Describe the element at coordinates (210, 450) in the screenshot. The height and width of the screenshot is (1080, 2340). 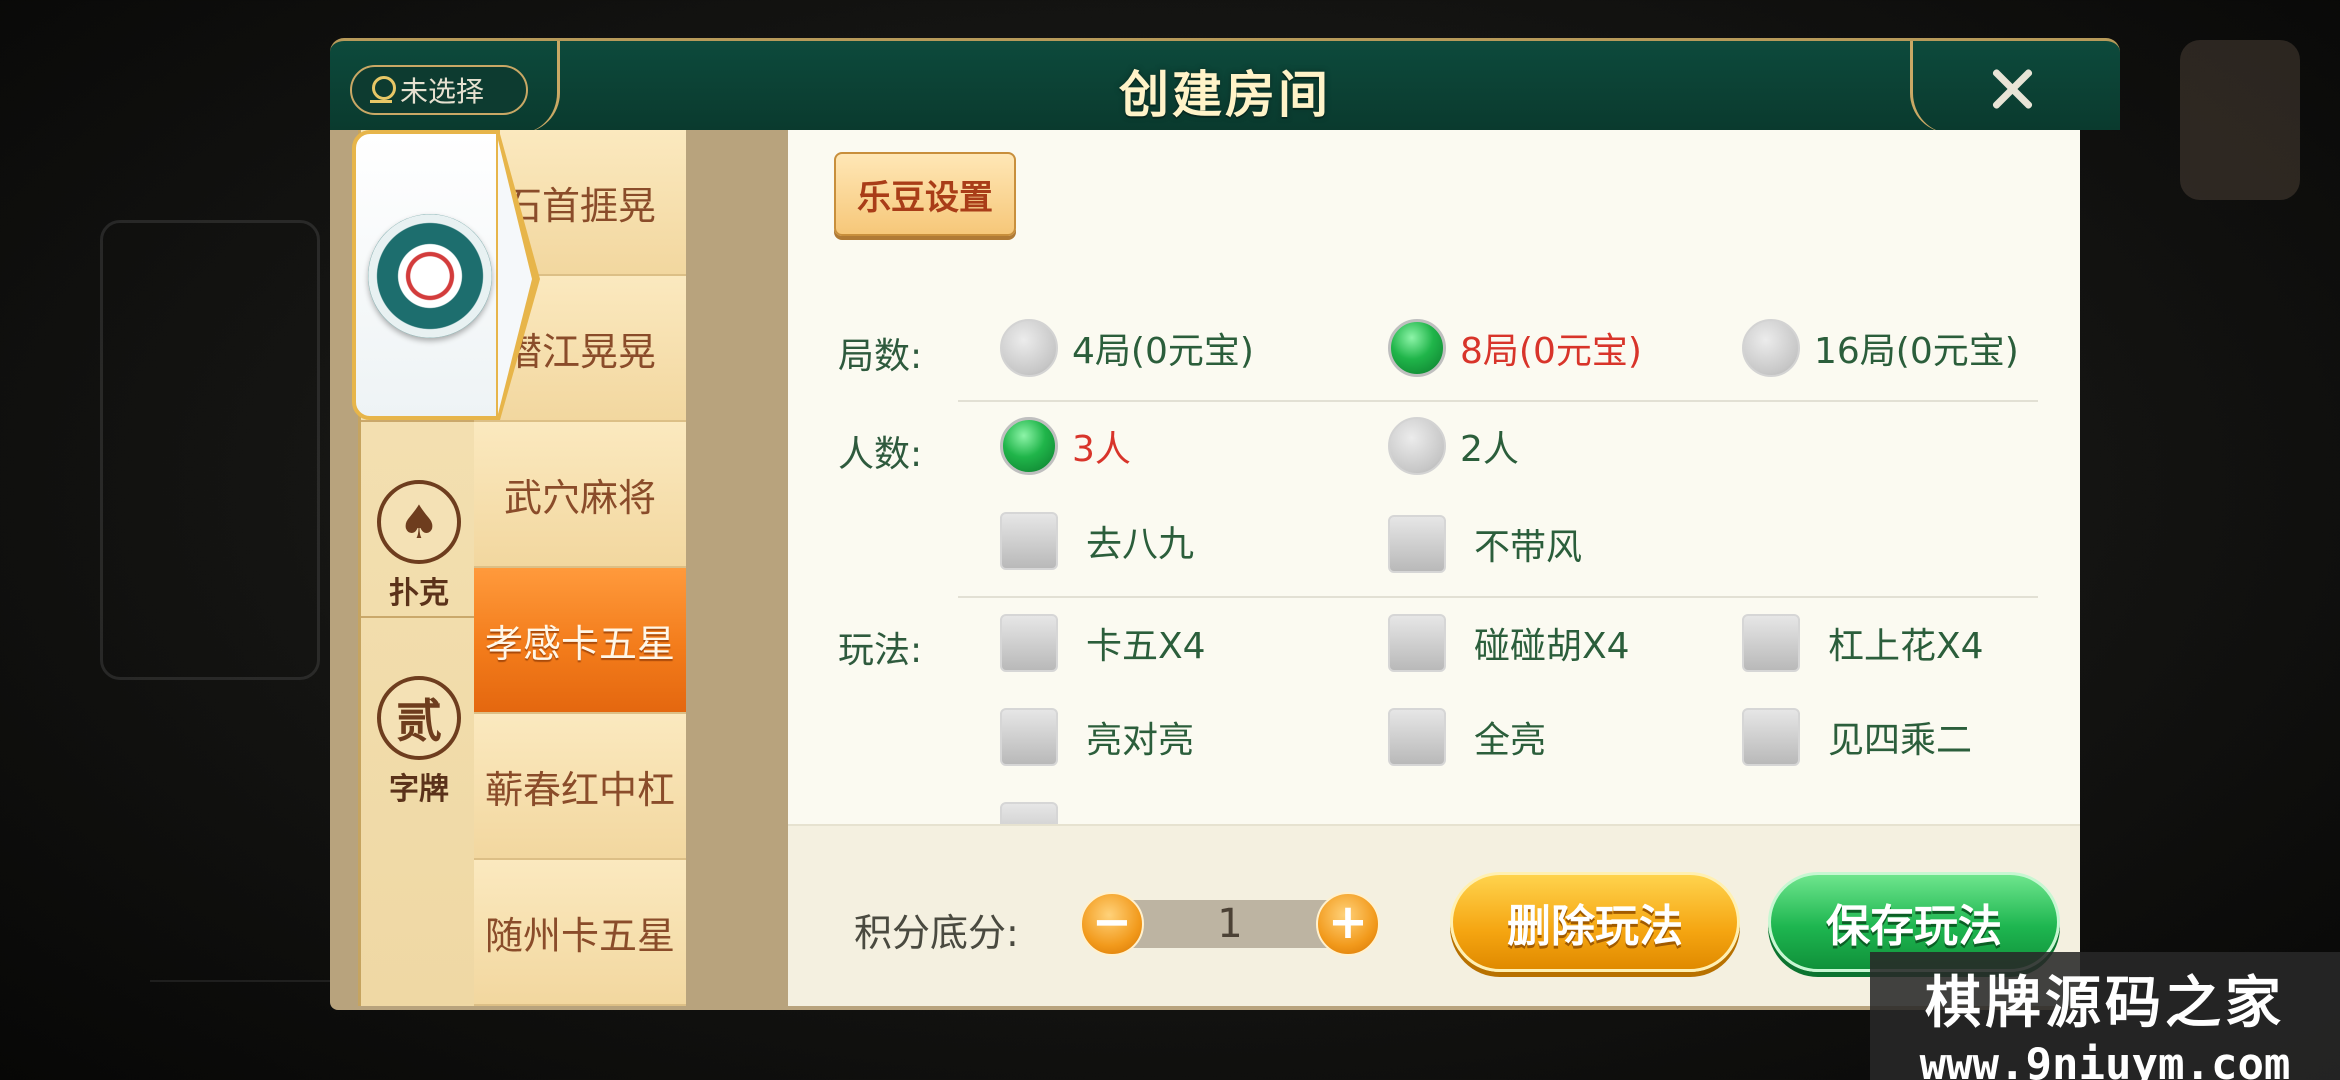
I see `background-friend-circle-card` at that location.